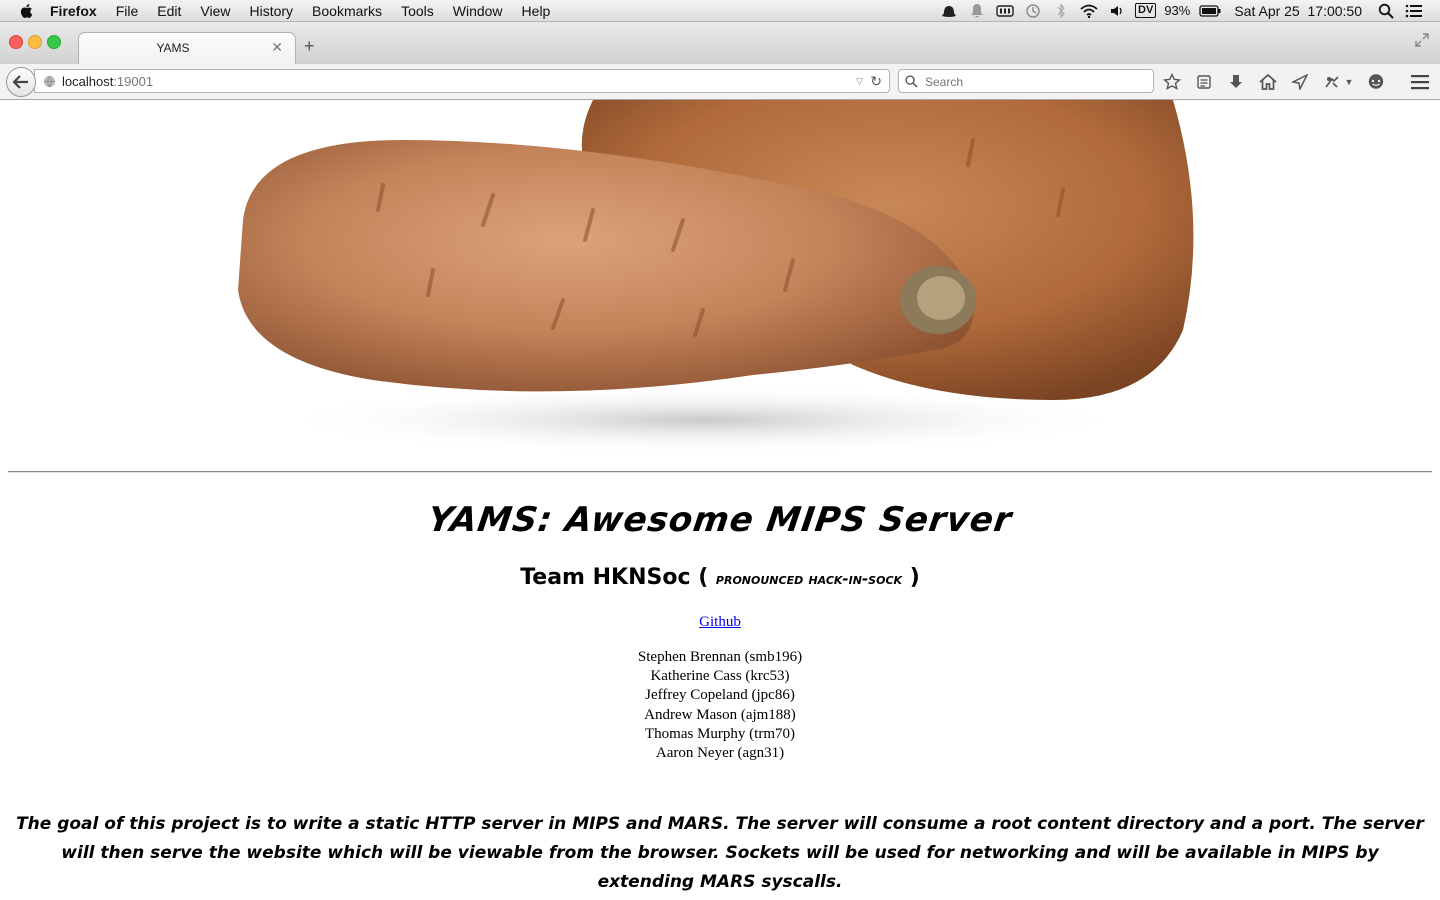 The width and height of the screenshot is (1440, 900). What do you see at coordinates (1236, 82) in the screenshot?
I see `downloads-icon` at bounding box center [1236, 82].